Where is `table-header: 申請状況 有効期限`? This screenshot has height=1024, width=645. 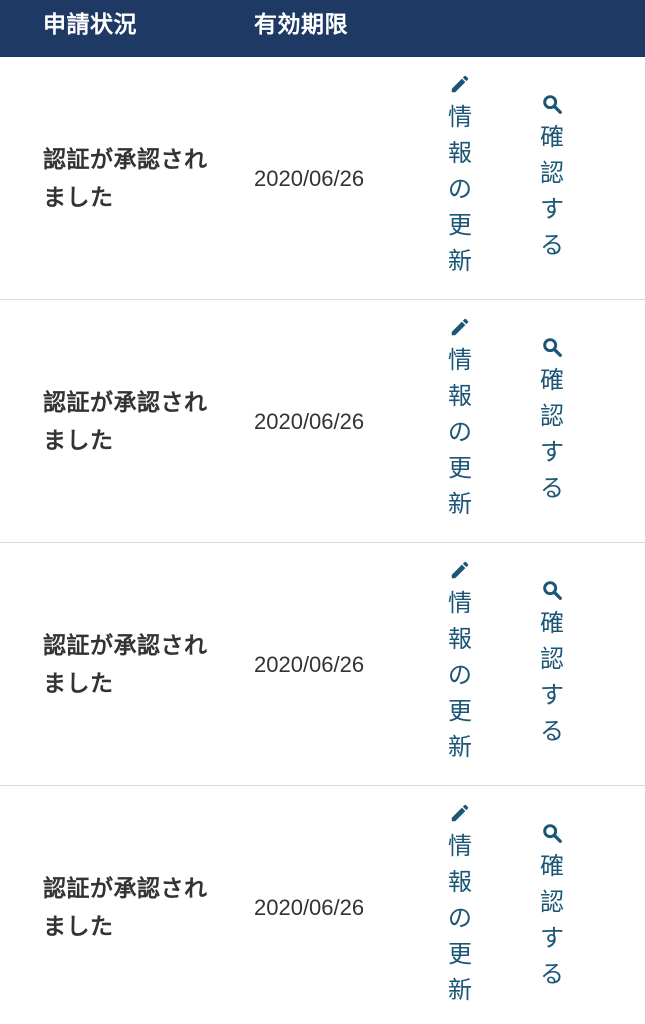 table-header: 申請状況 有効期限 is located at coordinates (322, 28).